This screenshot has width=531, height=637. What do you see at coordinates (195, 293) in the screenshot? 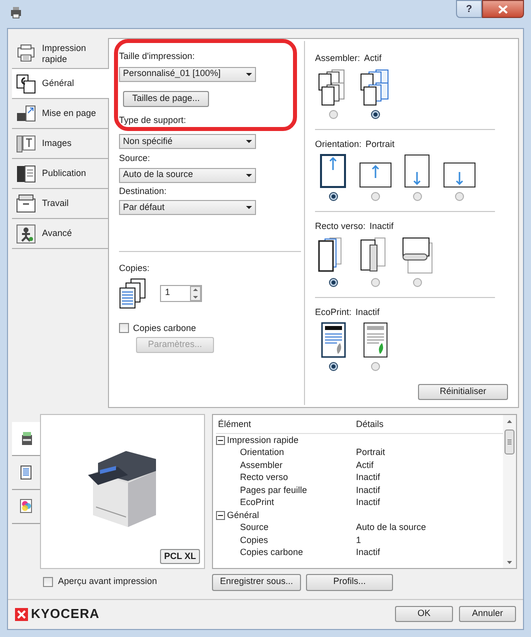
I see `spinner-arrows-icon` at bounding box center [195, 293].